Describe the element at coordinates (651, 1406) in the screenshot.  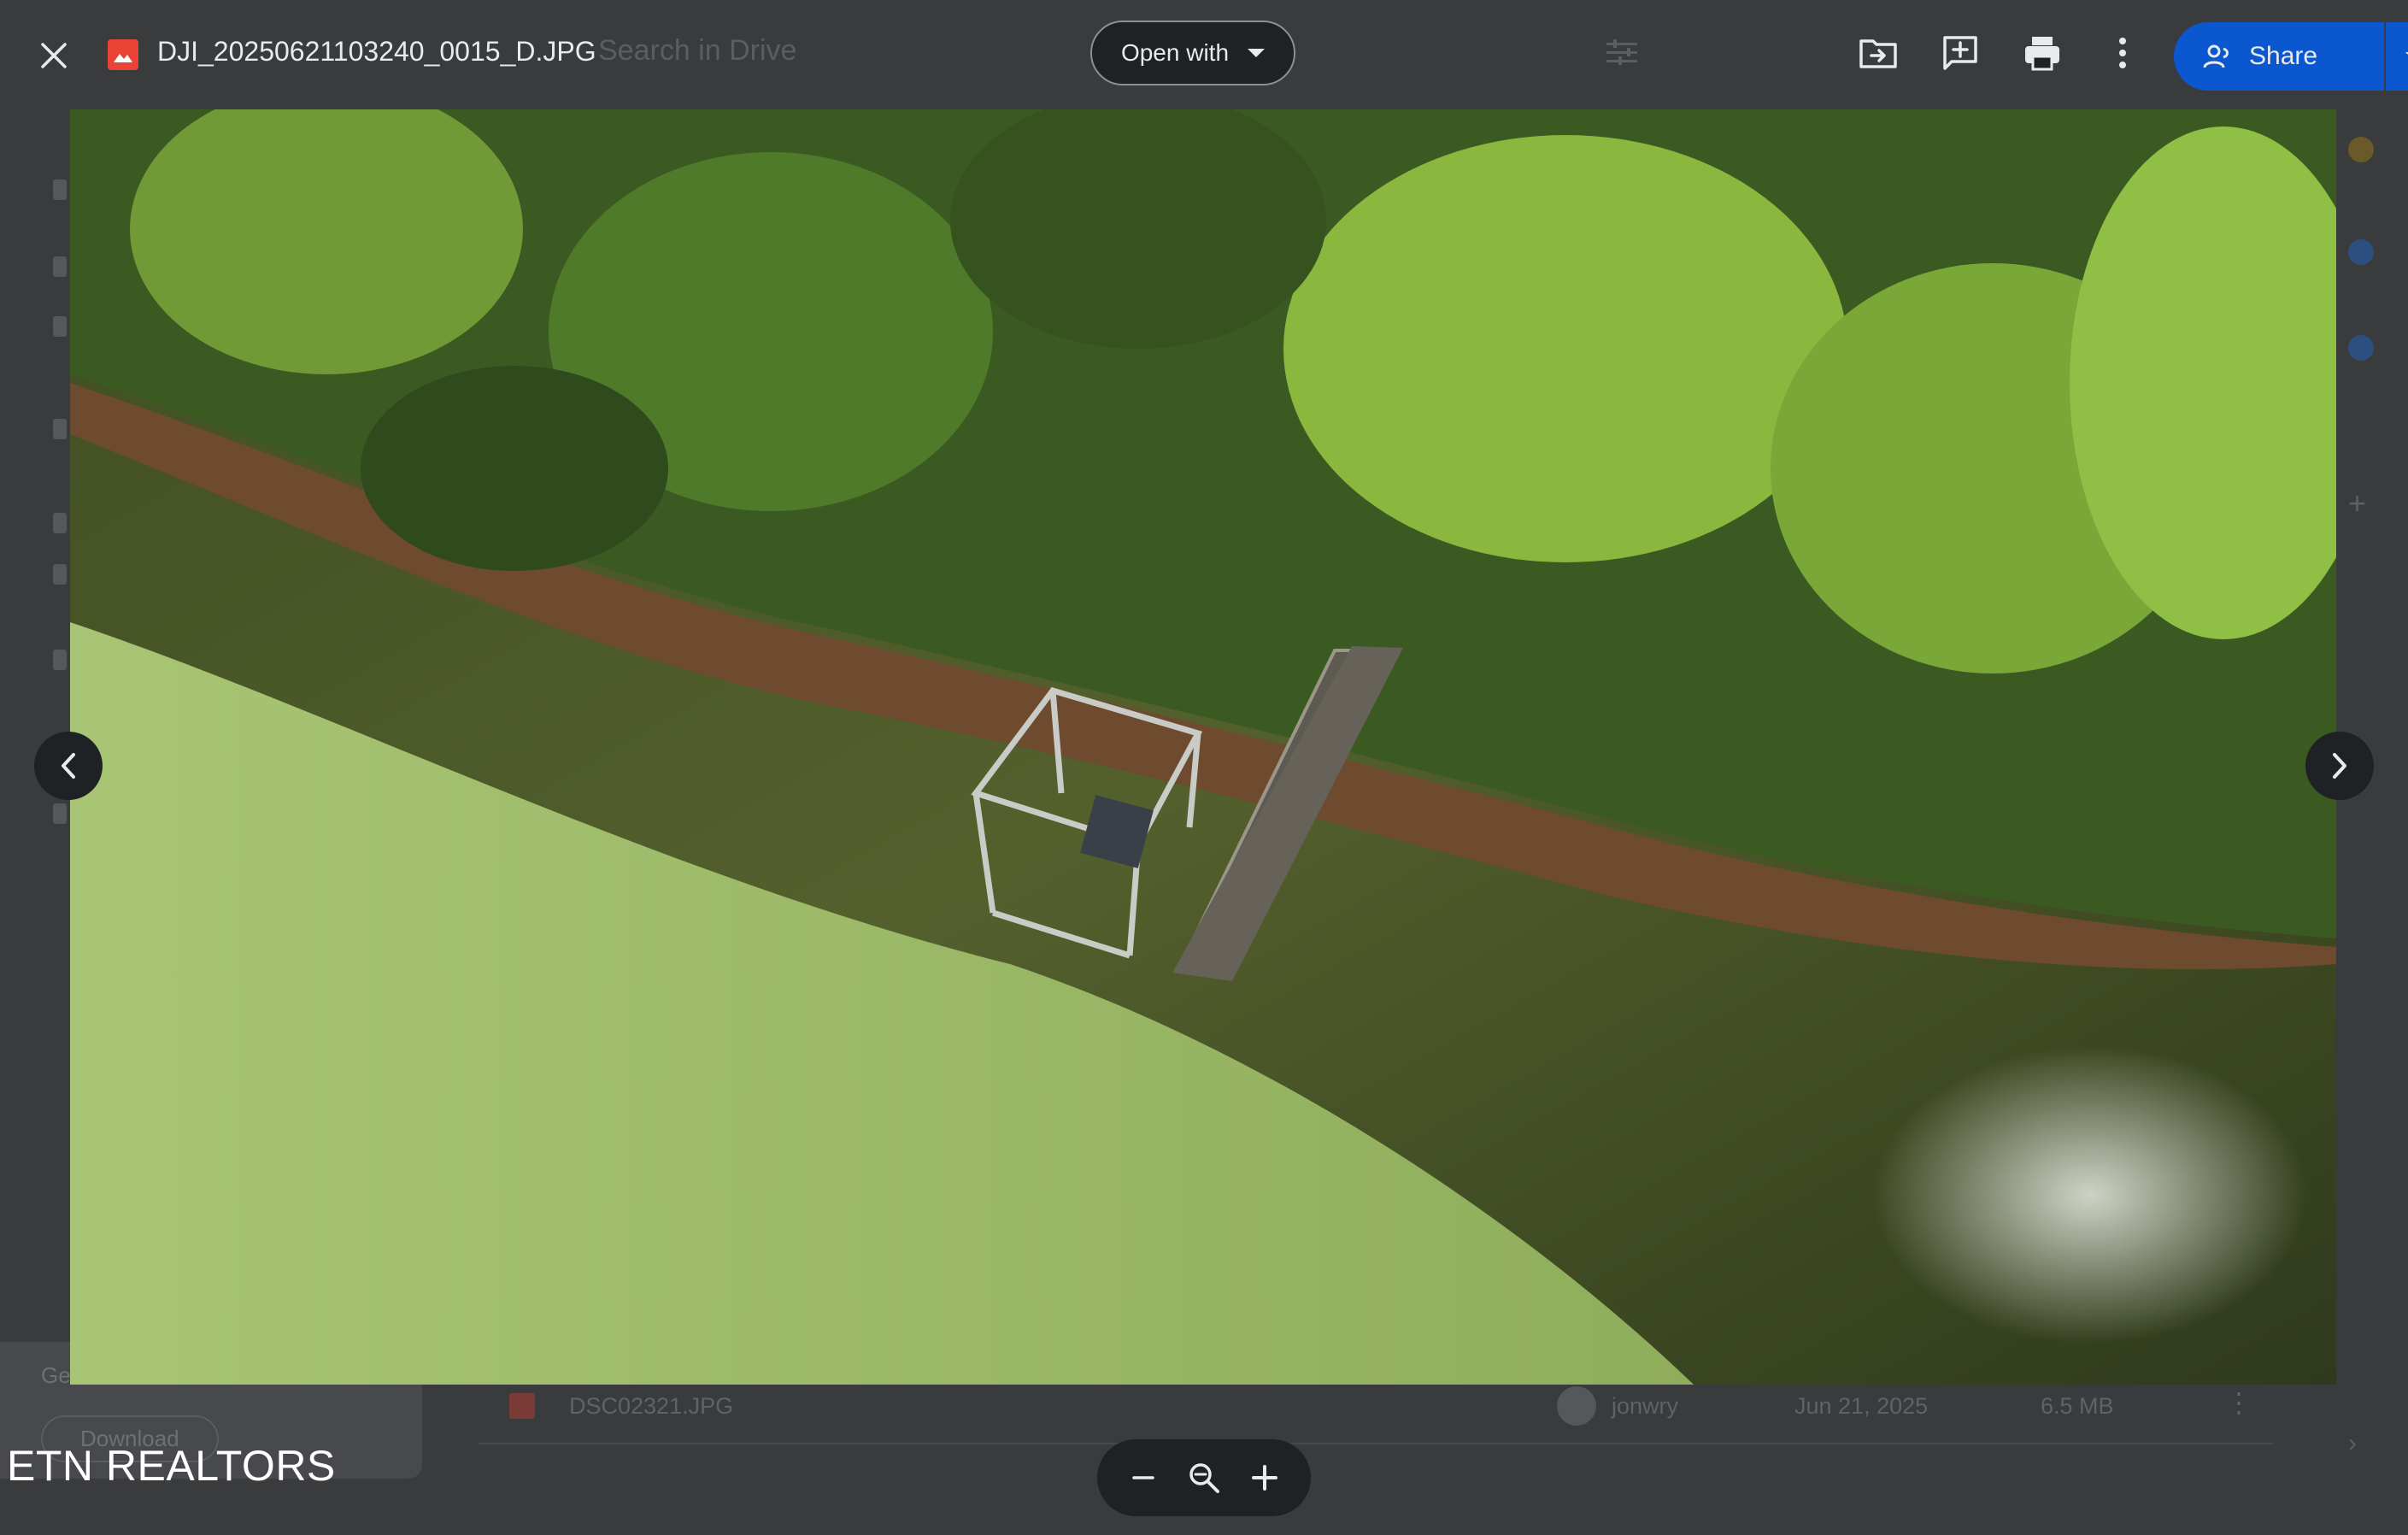
I see `file-row-name: DSC02321.JPG` at that location.